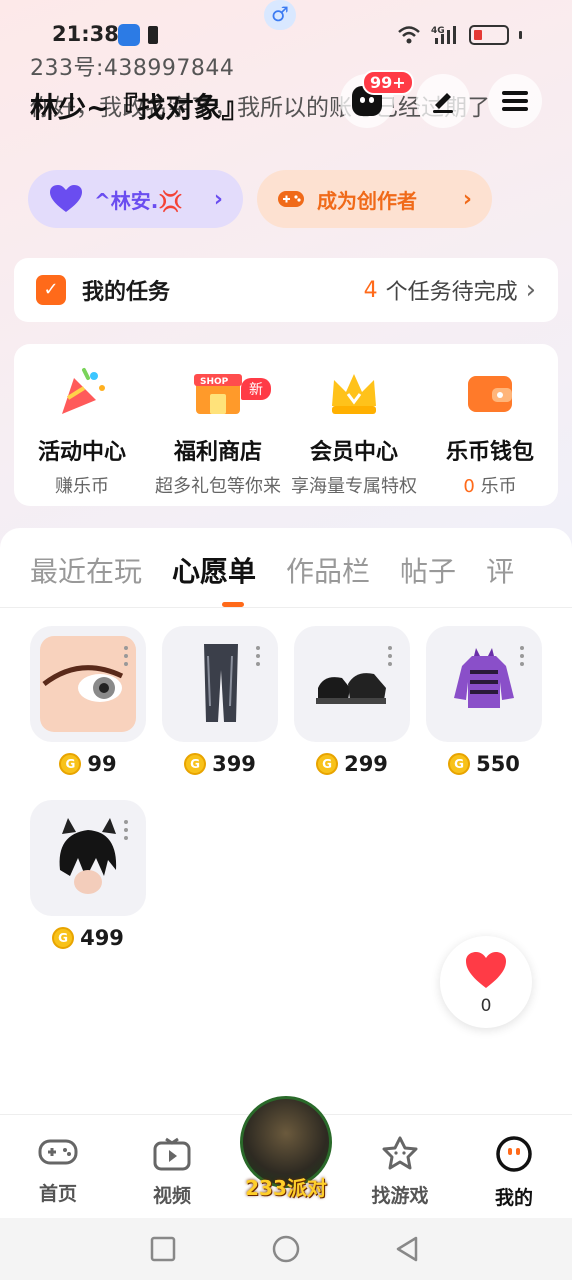 The width and height of the screenshot is (572, 1280). I want to click on friend-pill: ^林安.💢 ›, so click(135, 199).